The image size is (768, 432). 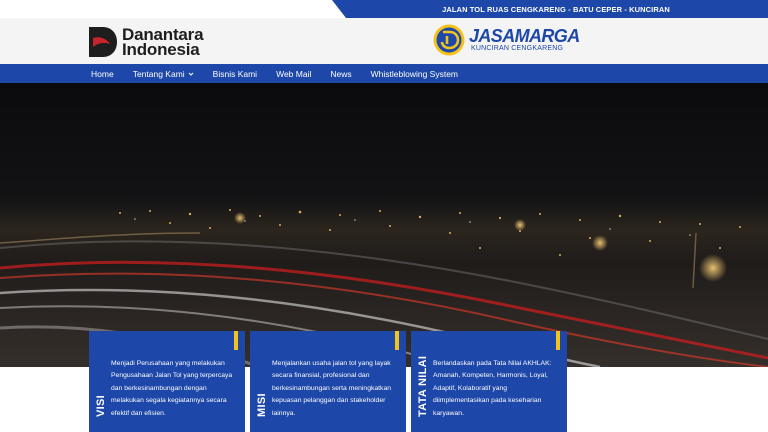 I want to click on jasamarga-subtitle: KUNCIRAN CENGKARENG, so click(x=517, y=48).